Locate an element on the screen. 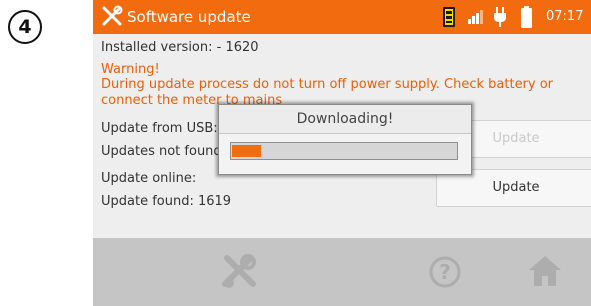  usb-update-label: Update from USB: is located at coordinates (159, 128).